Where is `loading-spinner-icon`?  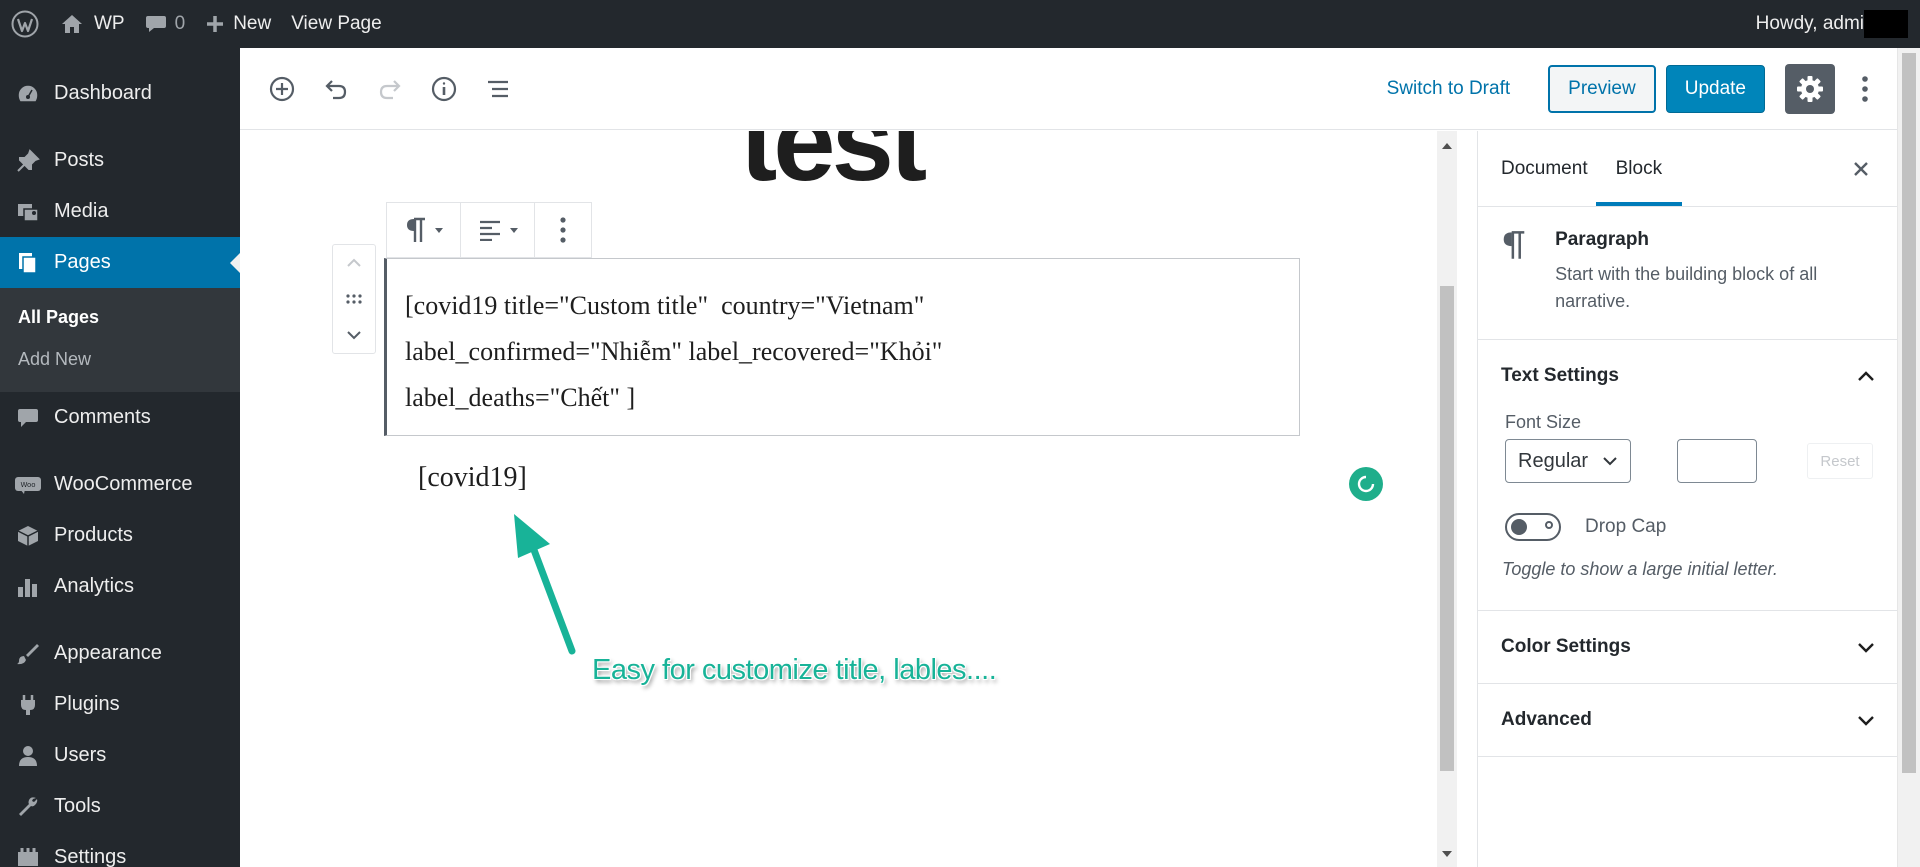 loading-spinner-icon is located at coordinates (1366, 484).